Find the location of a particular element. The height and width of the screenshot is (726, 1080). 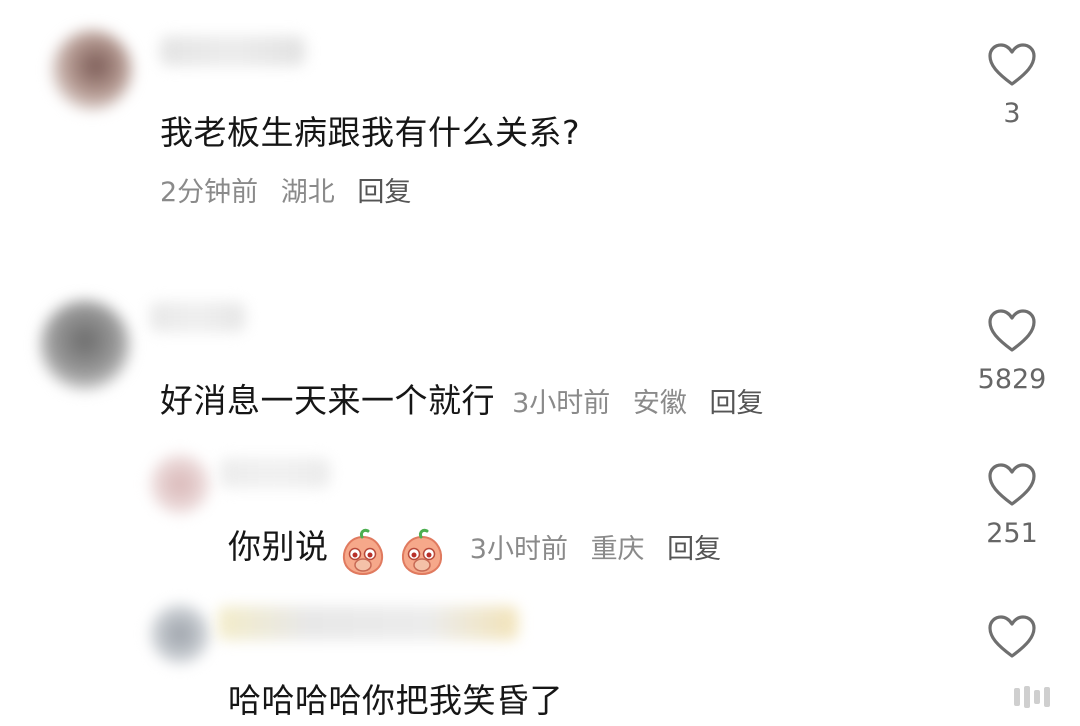

like-button: 3 is located at coordinates (1012, 85).